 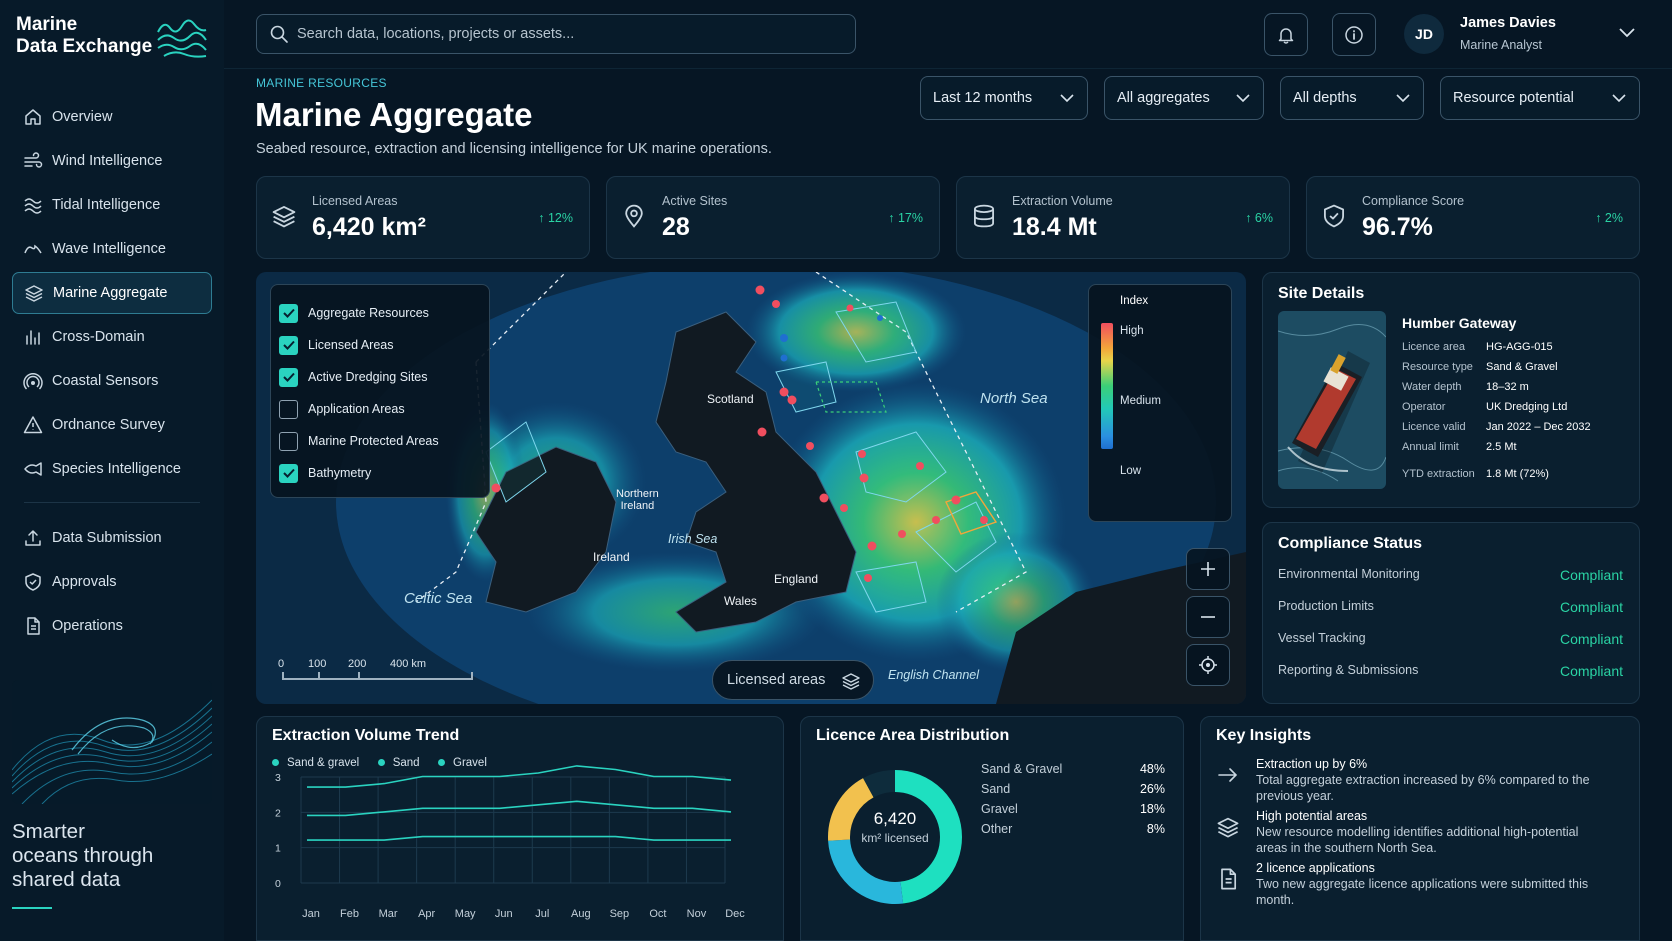 What do you see at coordinates (384, 313) in the screenshot?
I see `layer-aggregate-resources: Aggregate Resources` at bounding box center [384, 313].